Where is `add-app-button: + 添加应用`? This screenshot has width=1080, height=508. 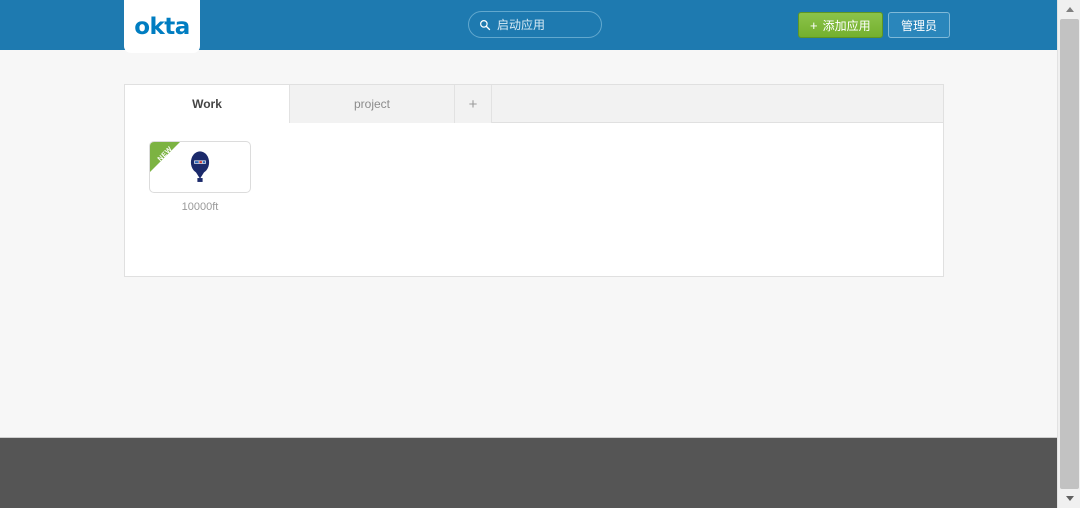
add-app-button: + 添加应用 is located at coordinates (840, 25).